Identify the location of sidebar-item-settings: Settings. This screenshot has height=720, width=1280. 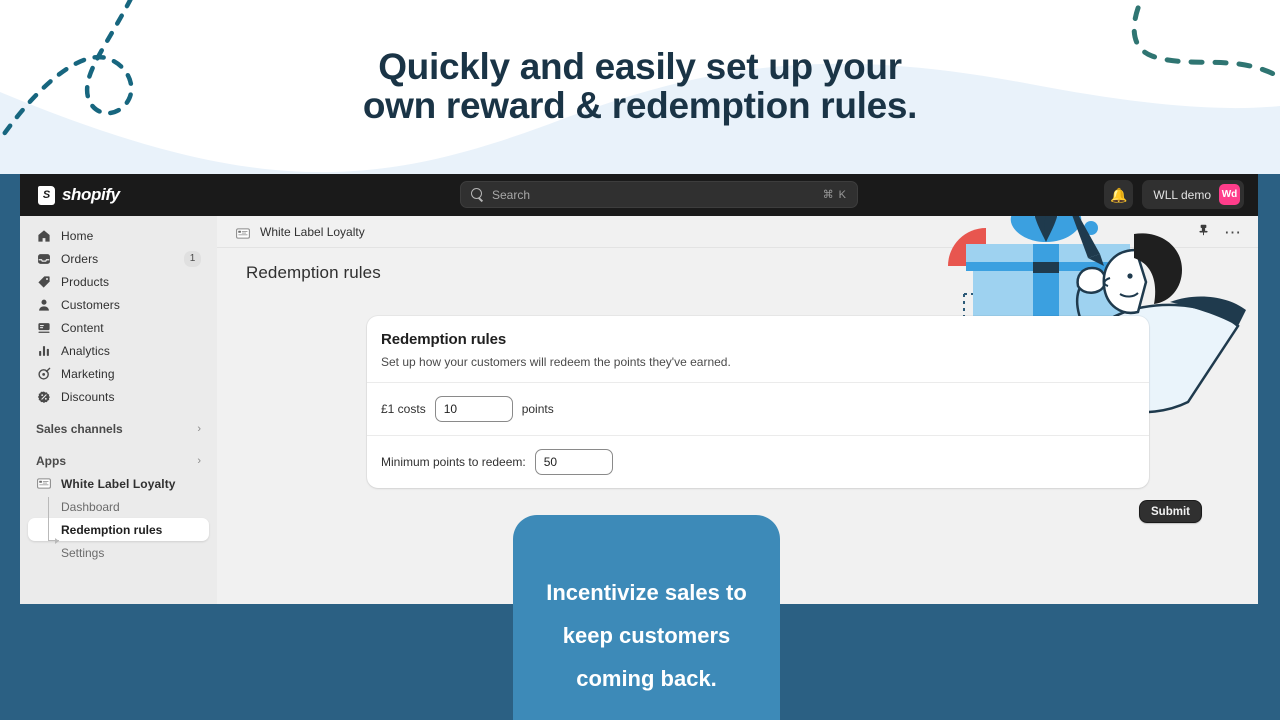
(118, 552).